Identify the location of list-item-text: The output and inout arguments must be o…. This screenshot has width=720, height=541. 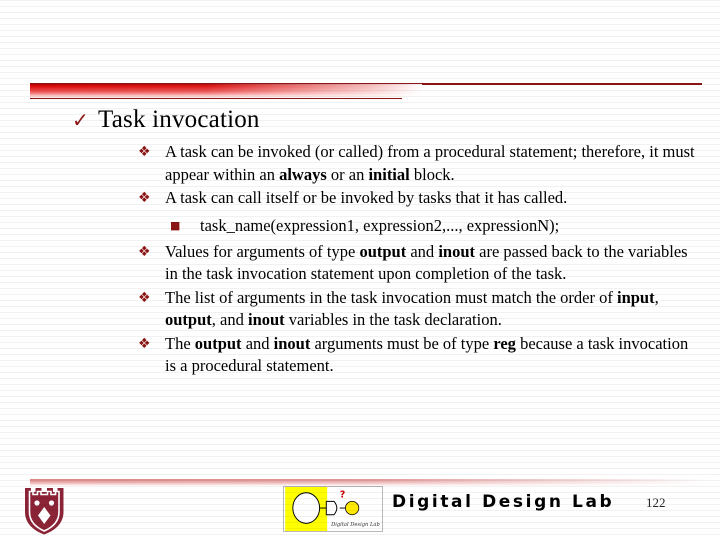
(427, 354).